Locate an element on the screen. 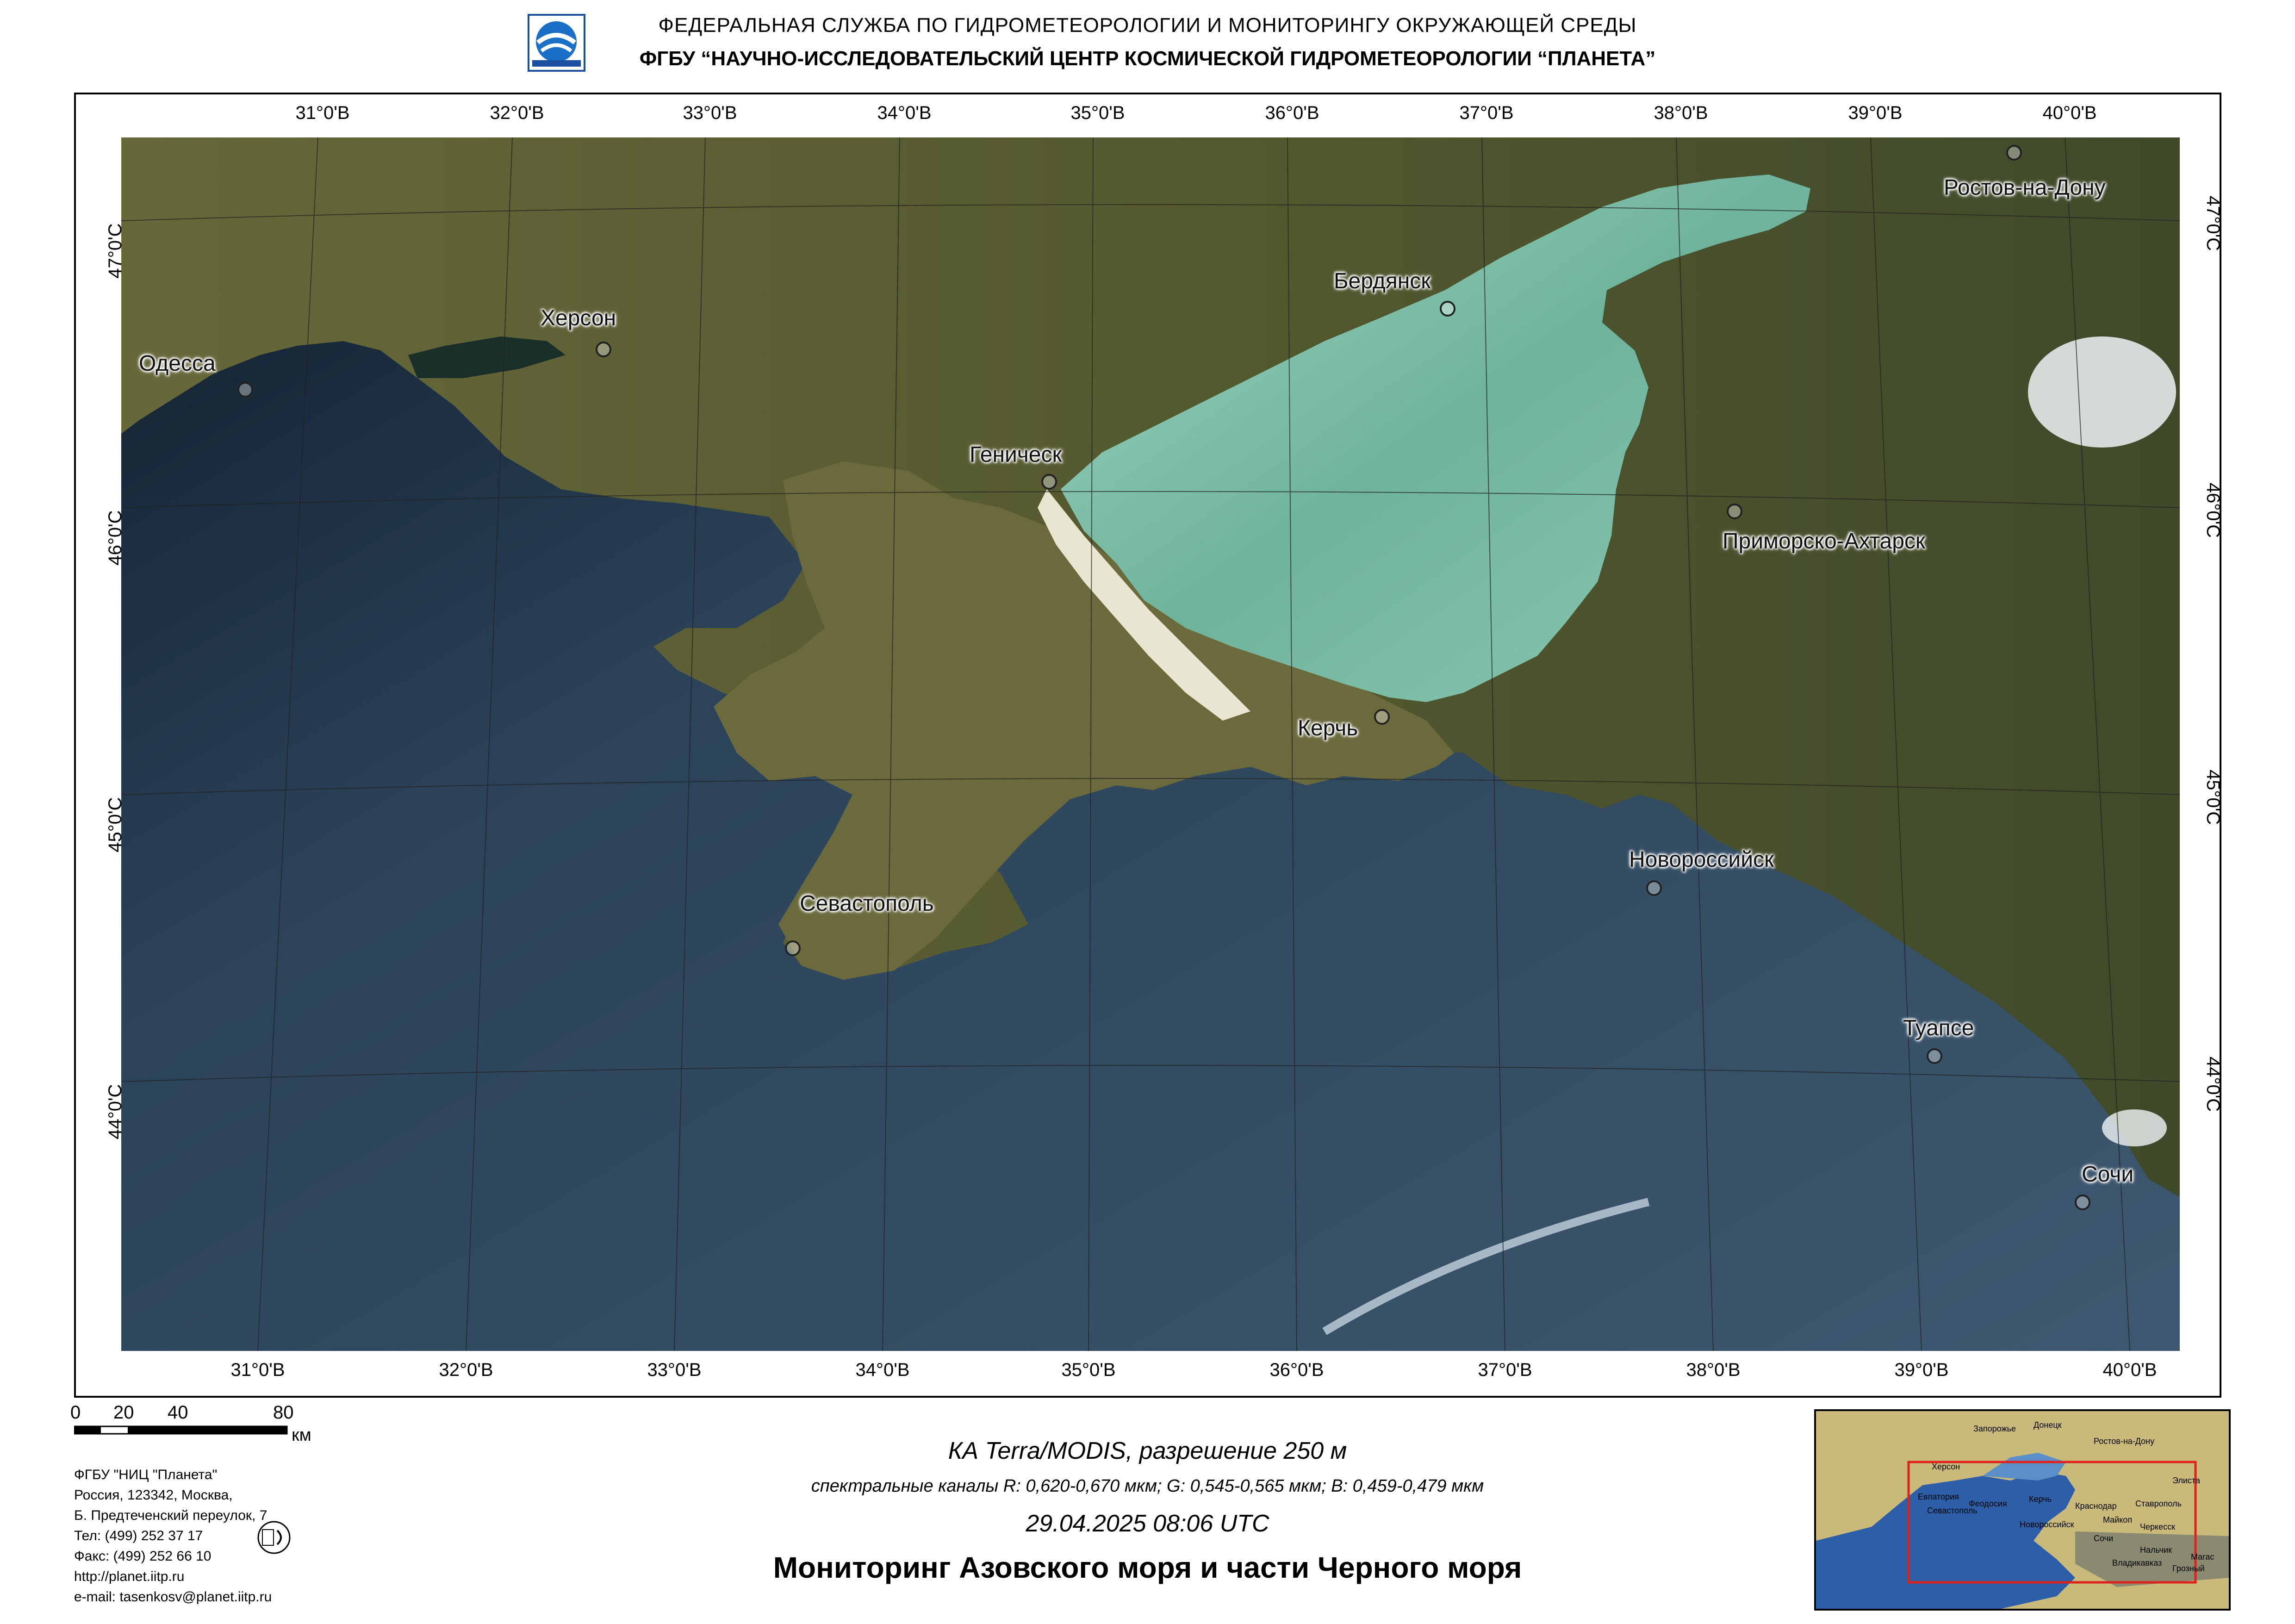  tick-lon-top: 38°0'В is located at coordinates (1681, 113).